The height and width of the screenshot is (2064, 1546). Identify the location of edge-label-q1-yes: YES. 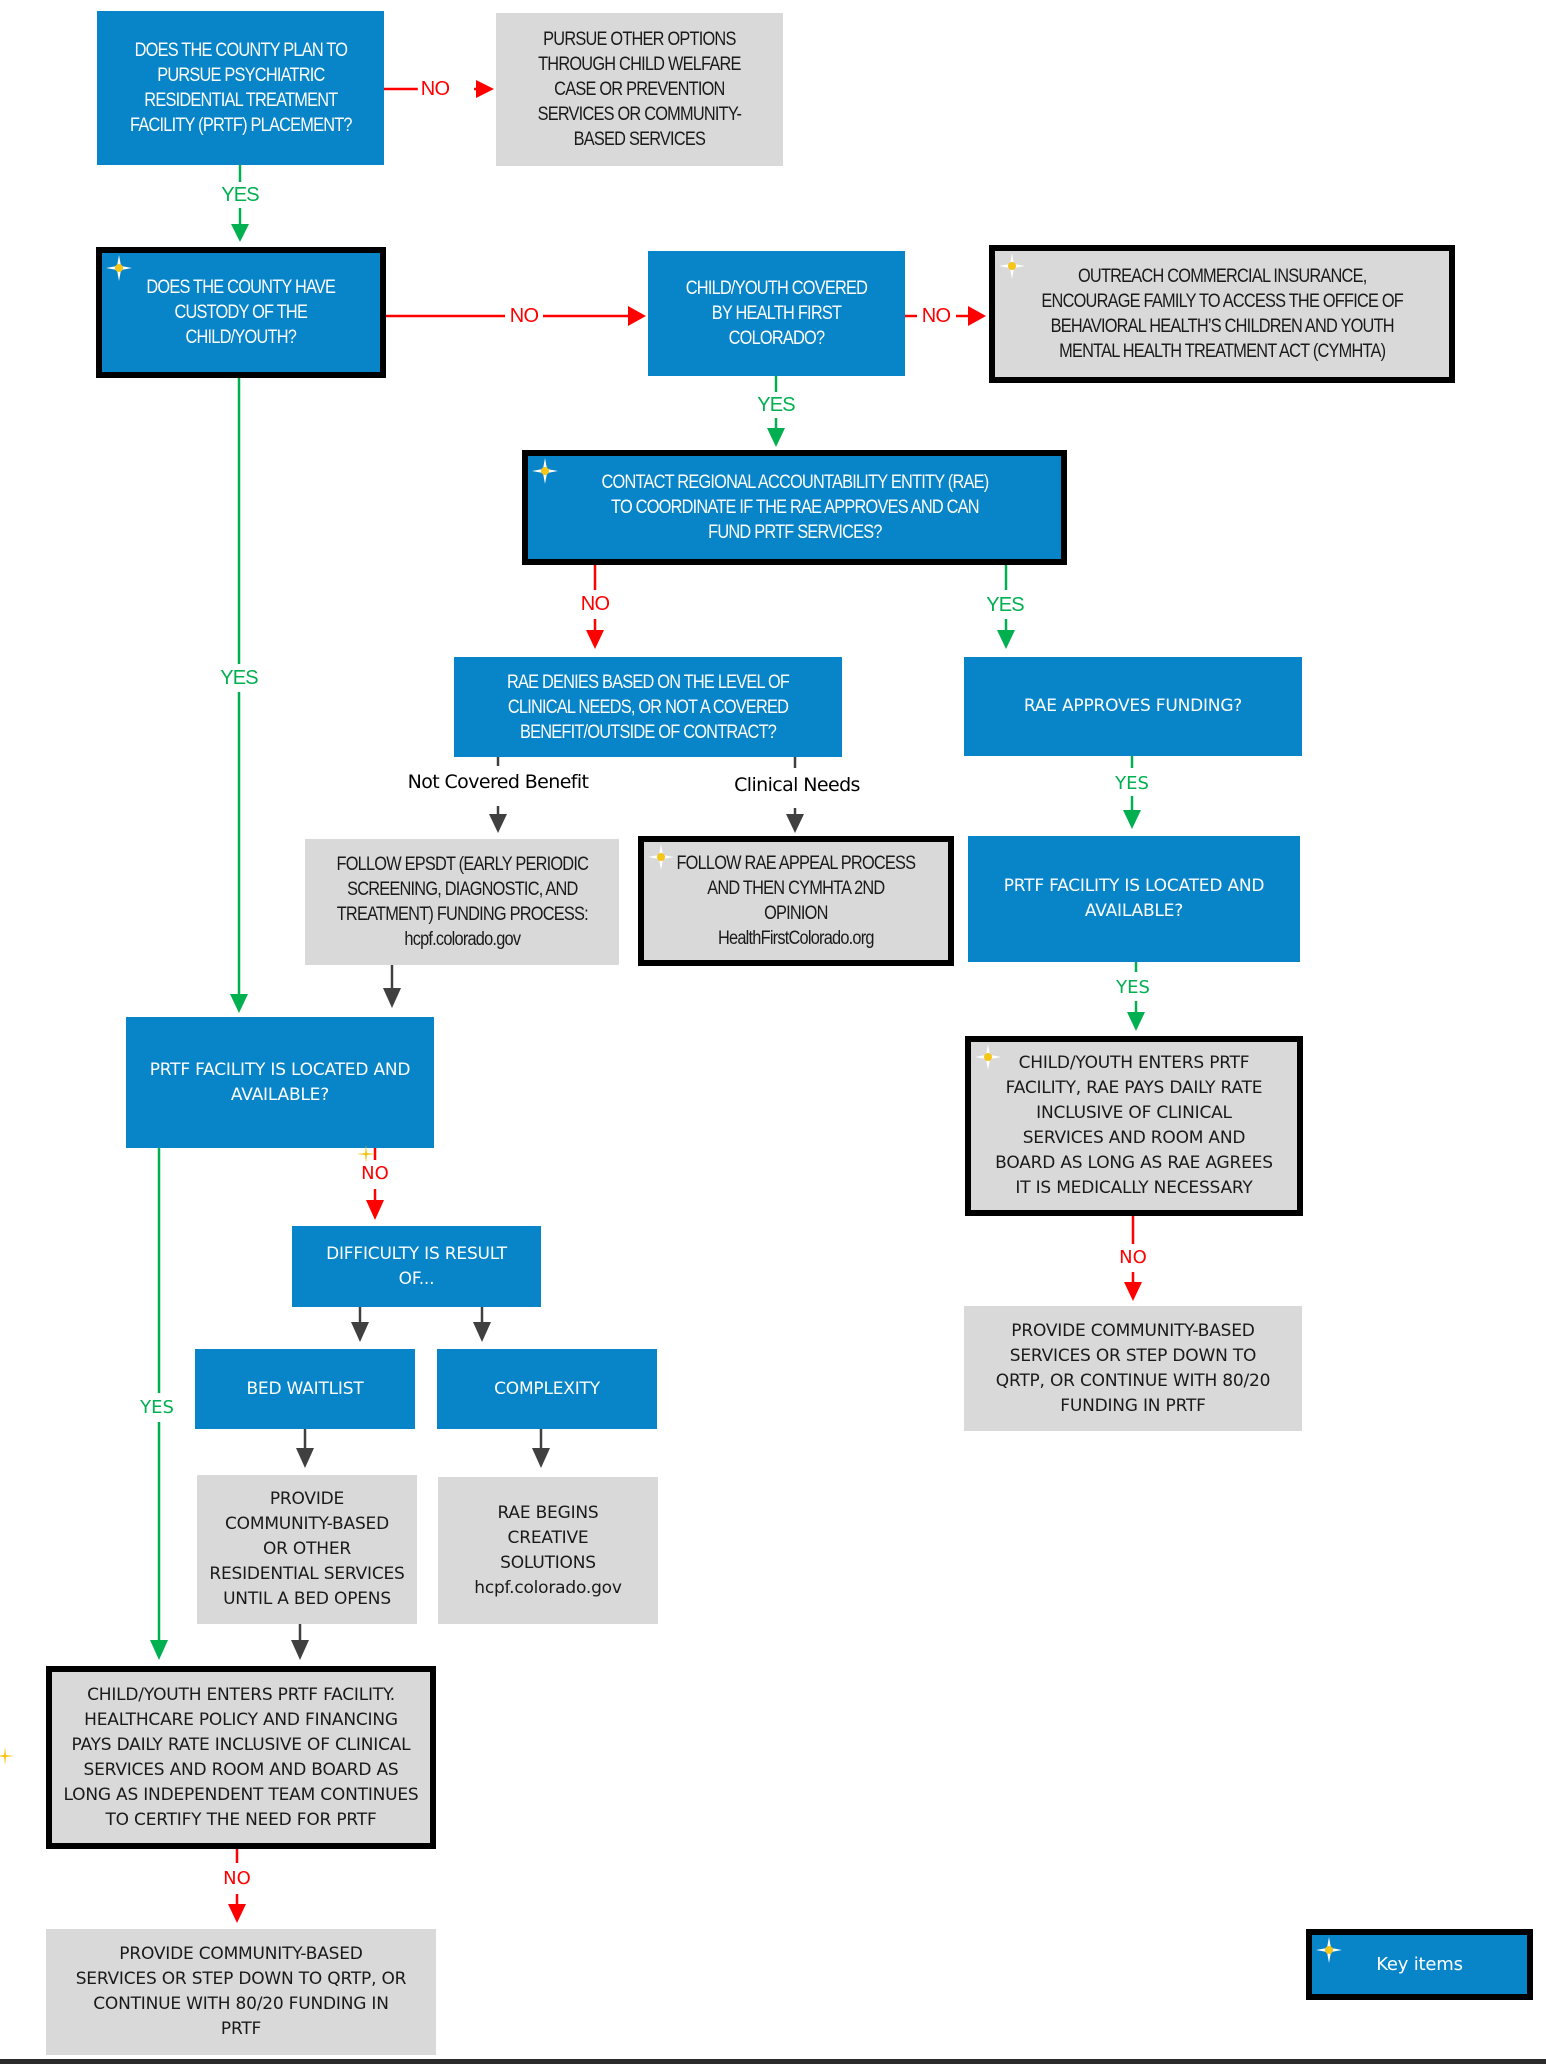
(240, 195).